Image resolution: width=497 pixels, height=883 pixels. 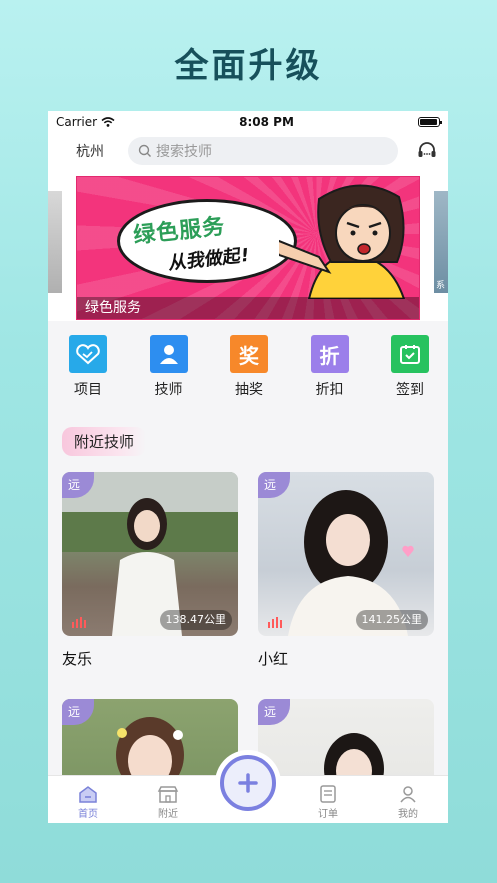 What do you see at coordinates (427, 149) in the screenshot?
I see `headset-icon` at bounding box center [427, 149].